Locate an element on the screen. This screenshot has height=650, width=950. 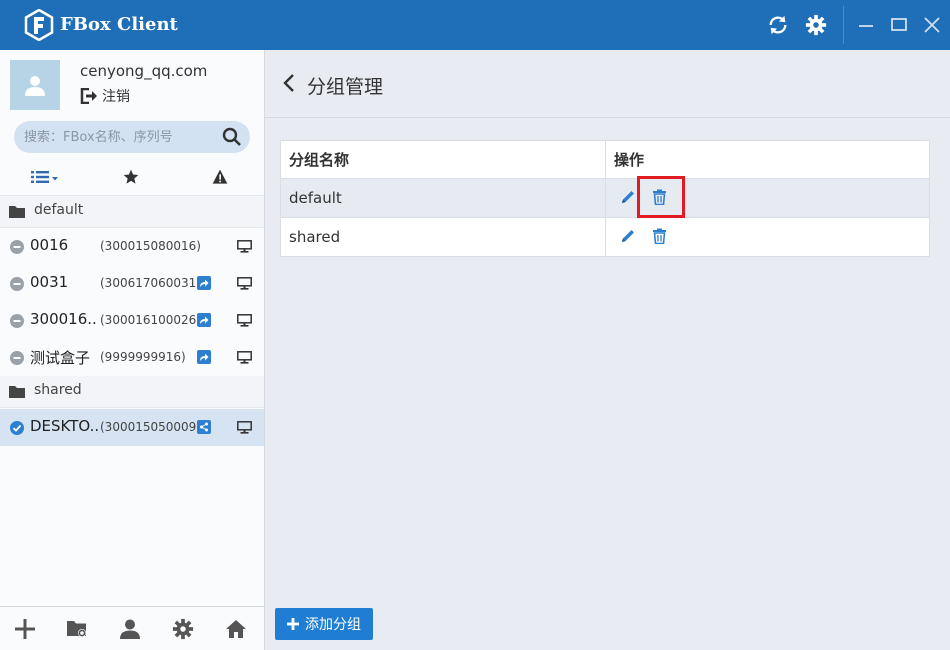
table-row: shared is located at coordinates (605, 237).